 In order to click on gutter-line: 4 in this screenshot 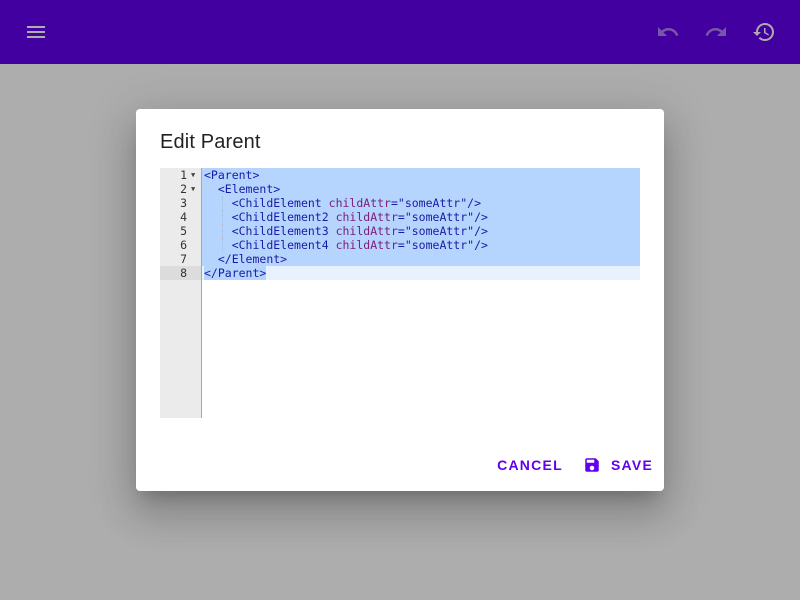, I will do `click(180, 217)`.